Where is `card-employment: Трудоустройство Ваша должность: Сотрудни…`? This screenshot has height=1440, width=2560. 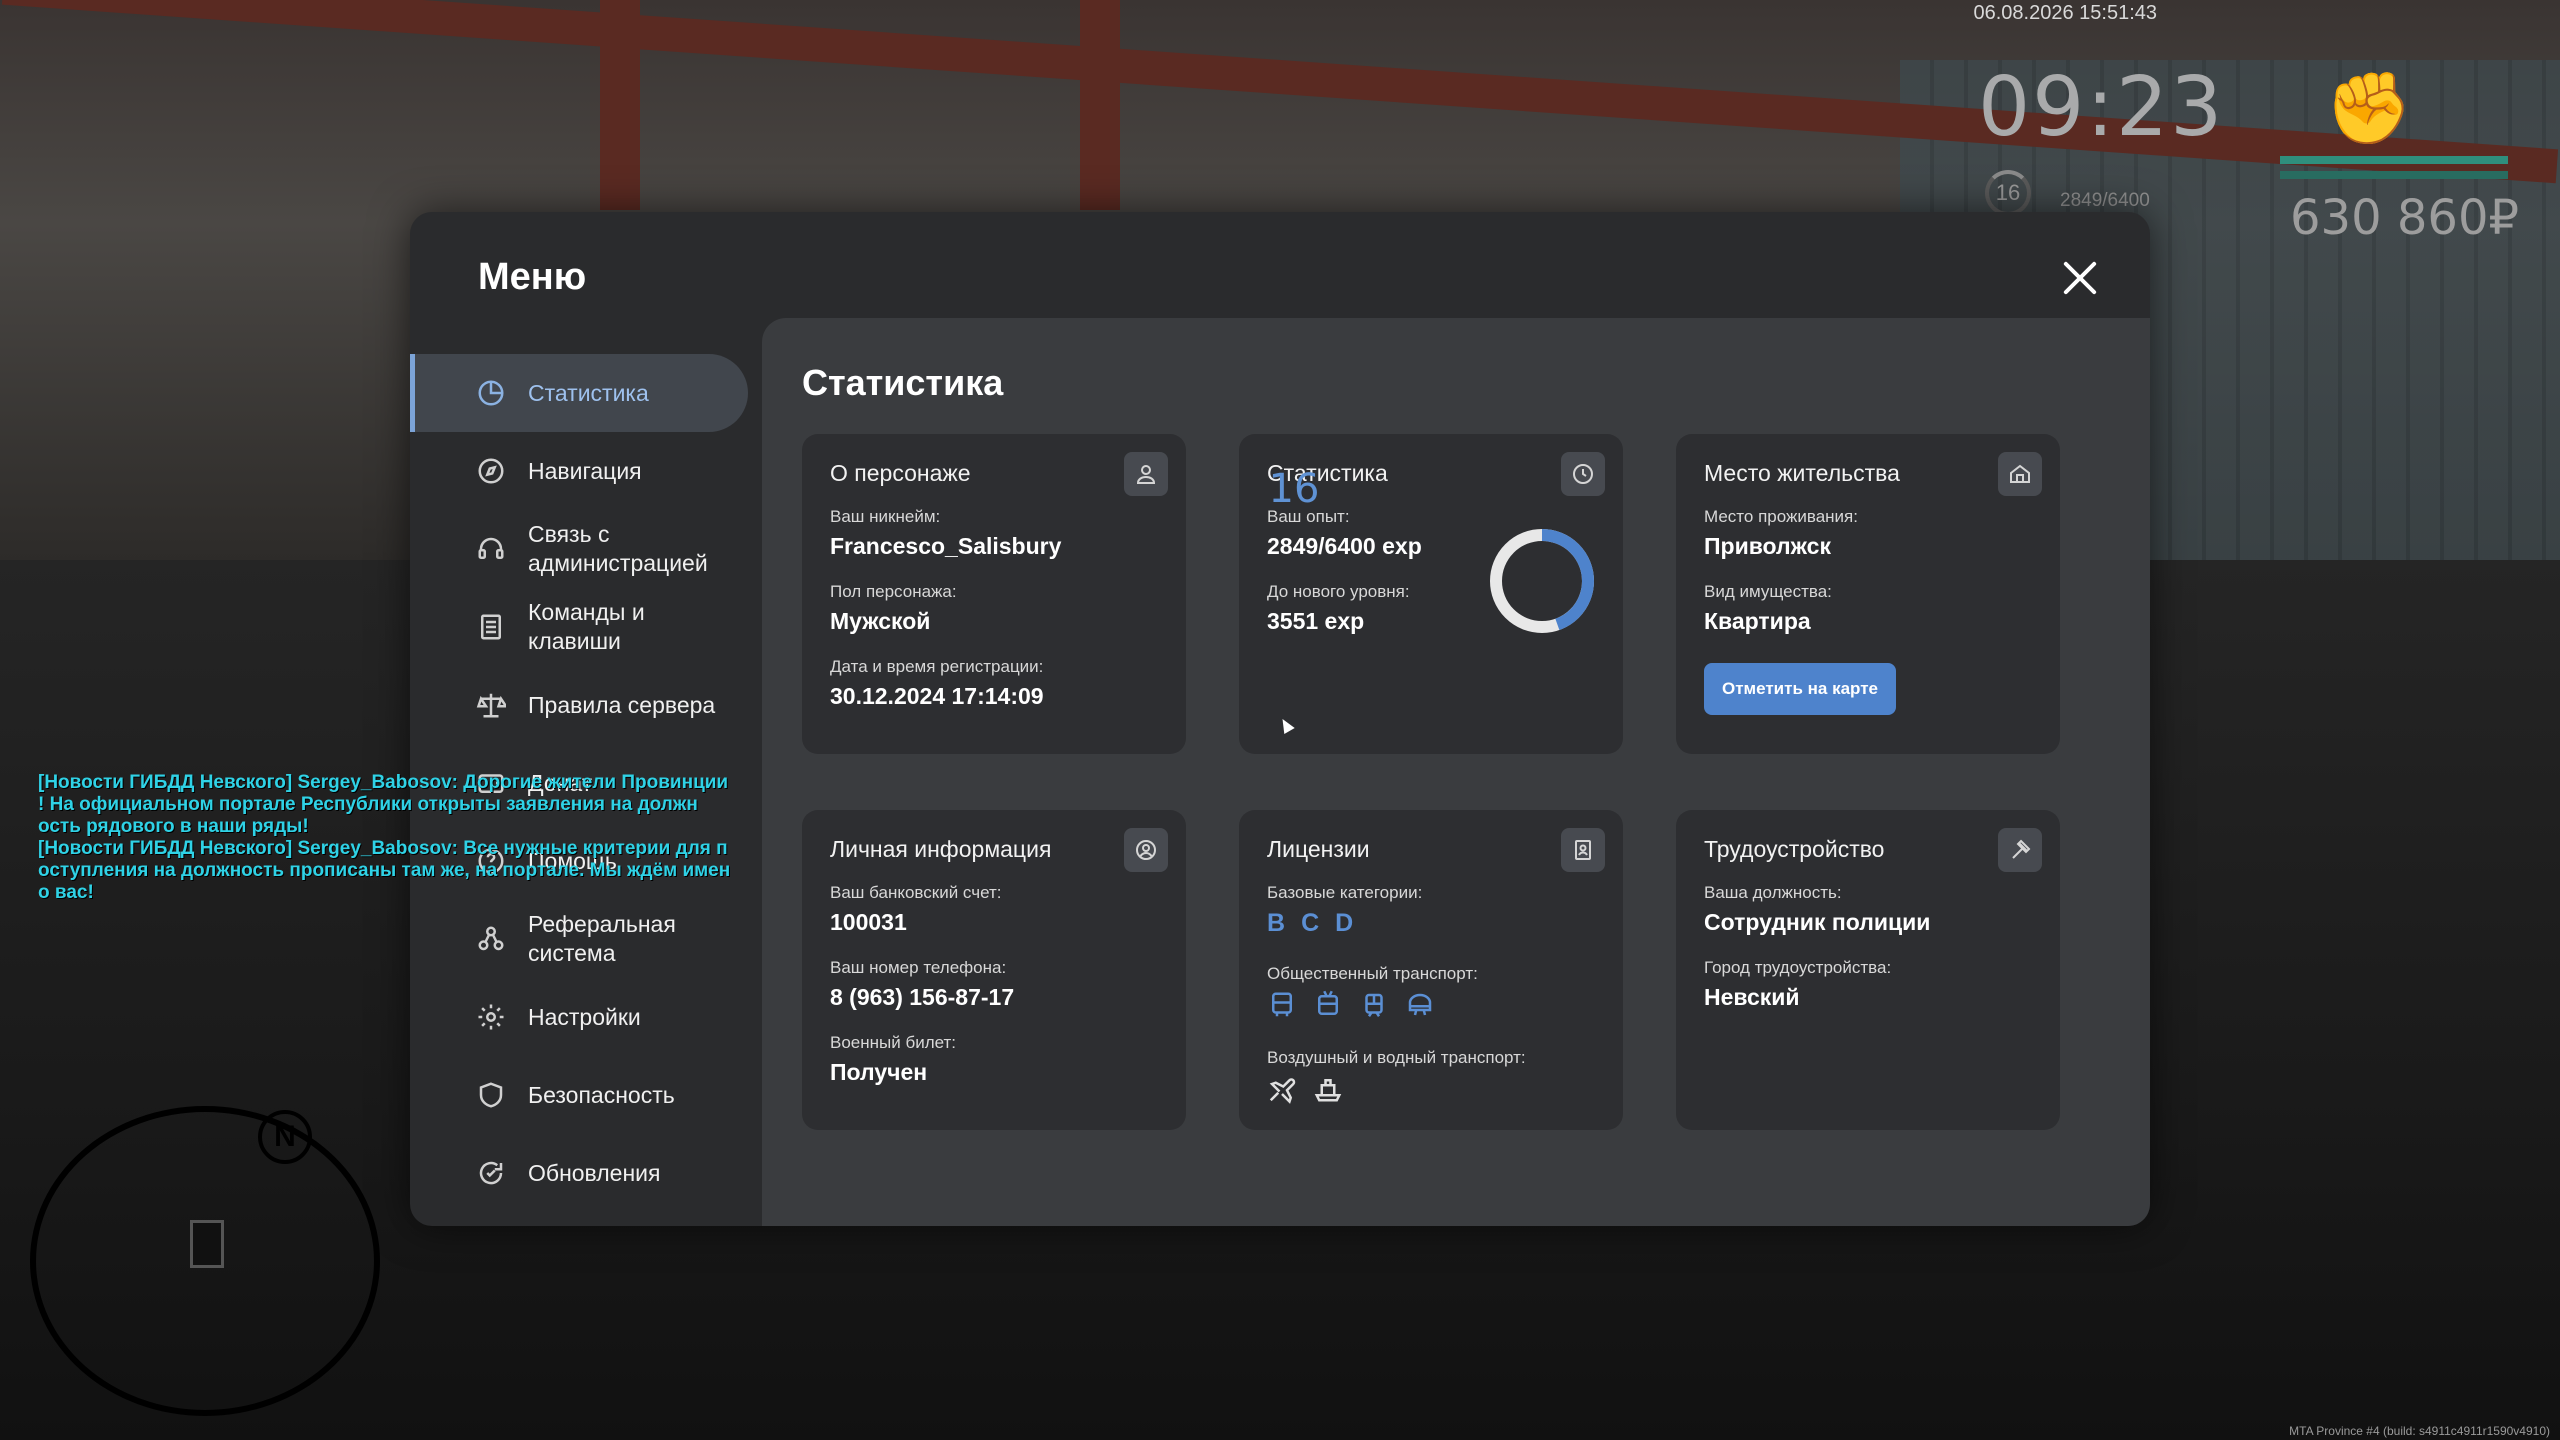
card-employment: Трудоустройство Ваша должность: Сотрудни… is located at coordinates (1868, 970).